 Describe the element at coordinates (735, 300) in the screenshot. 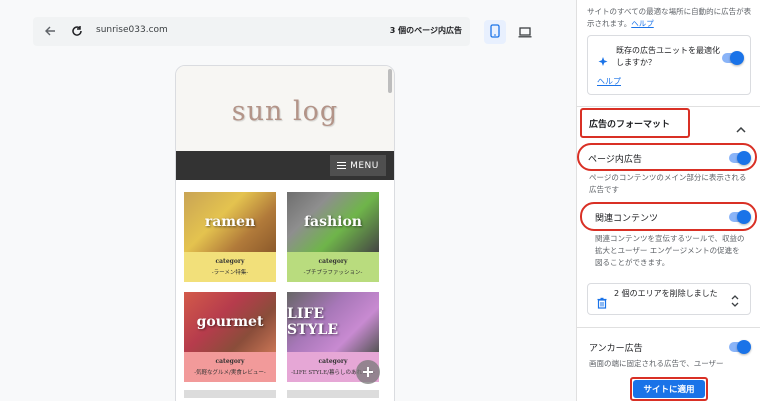

I see `up-down-chevron-icon` at that location.